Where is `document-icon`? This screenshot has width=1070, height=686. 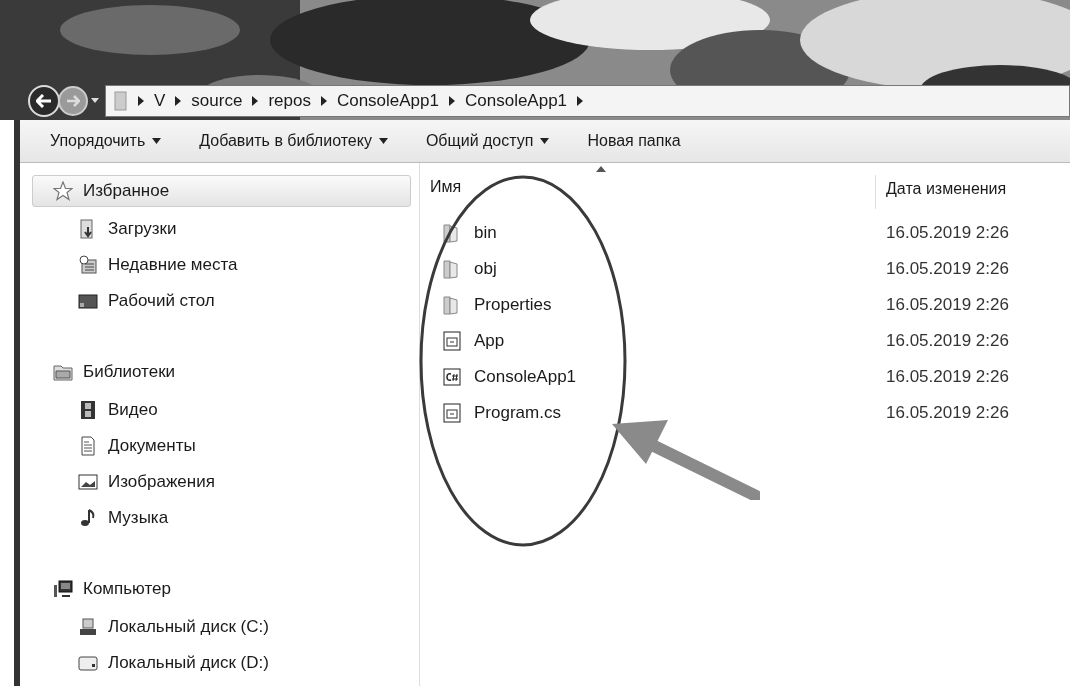 document-icon is located at coordinates (88, 446).